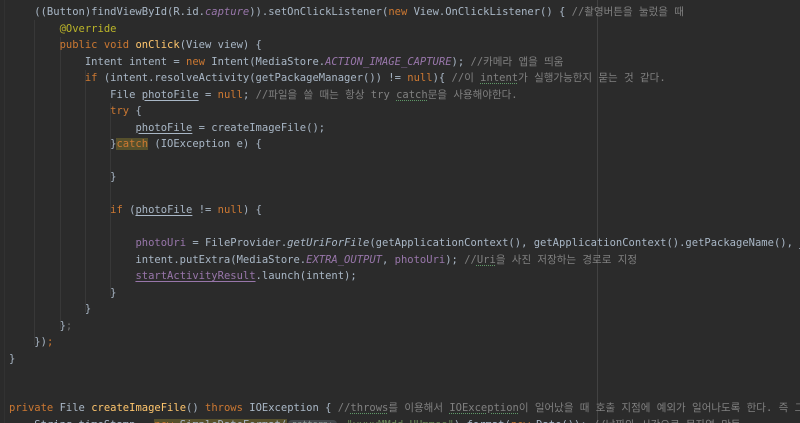  Describe the element at coordinates (252, 210) in the screenshot. I see `code-token-def: ) {` at that location.